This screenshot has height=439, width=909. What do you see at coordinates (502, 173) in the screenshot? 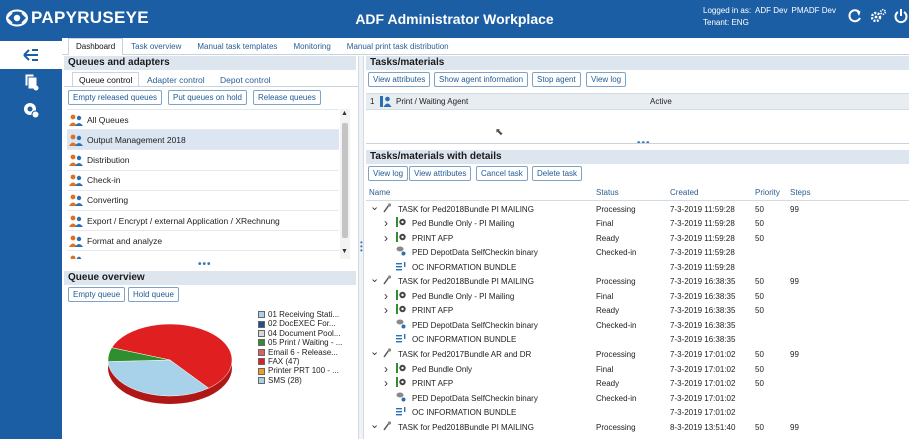
I see `cancel-task-button: Cancel task` at bounding box center [502, 173].